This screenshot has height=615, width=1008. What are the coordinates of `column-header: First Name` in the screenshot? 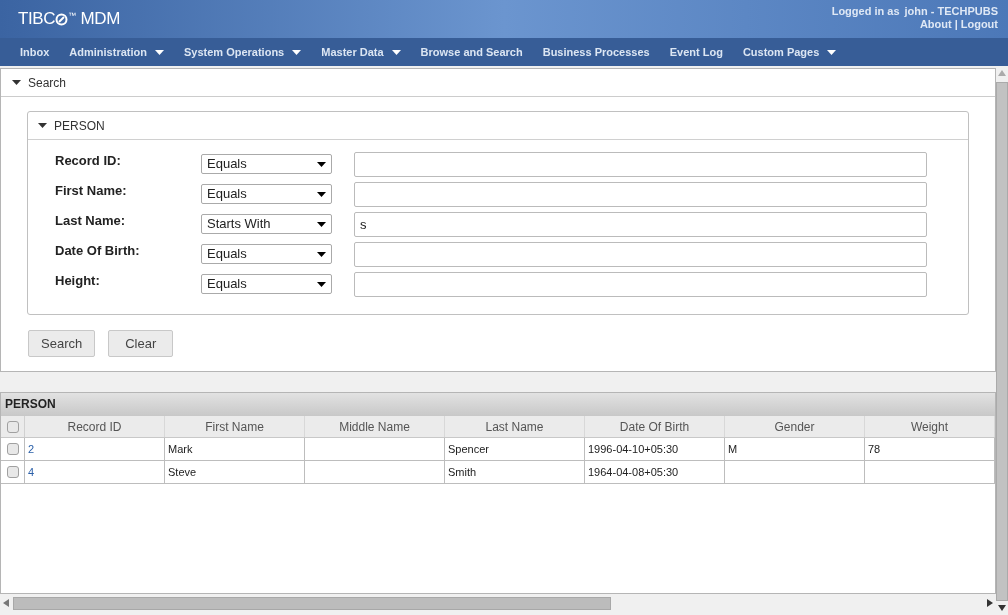 It's located at (235, 426).